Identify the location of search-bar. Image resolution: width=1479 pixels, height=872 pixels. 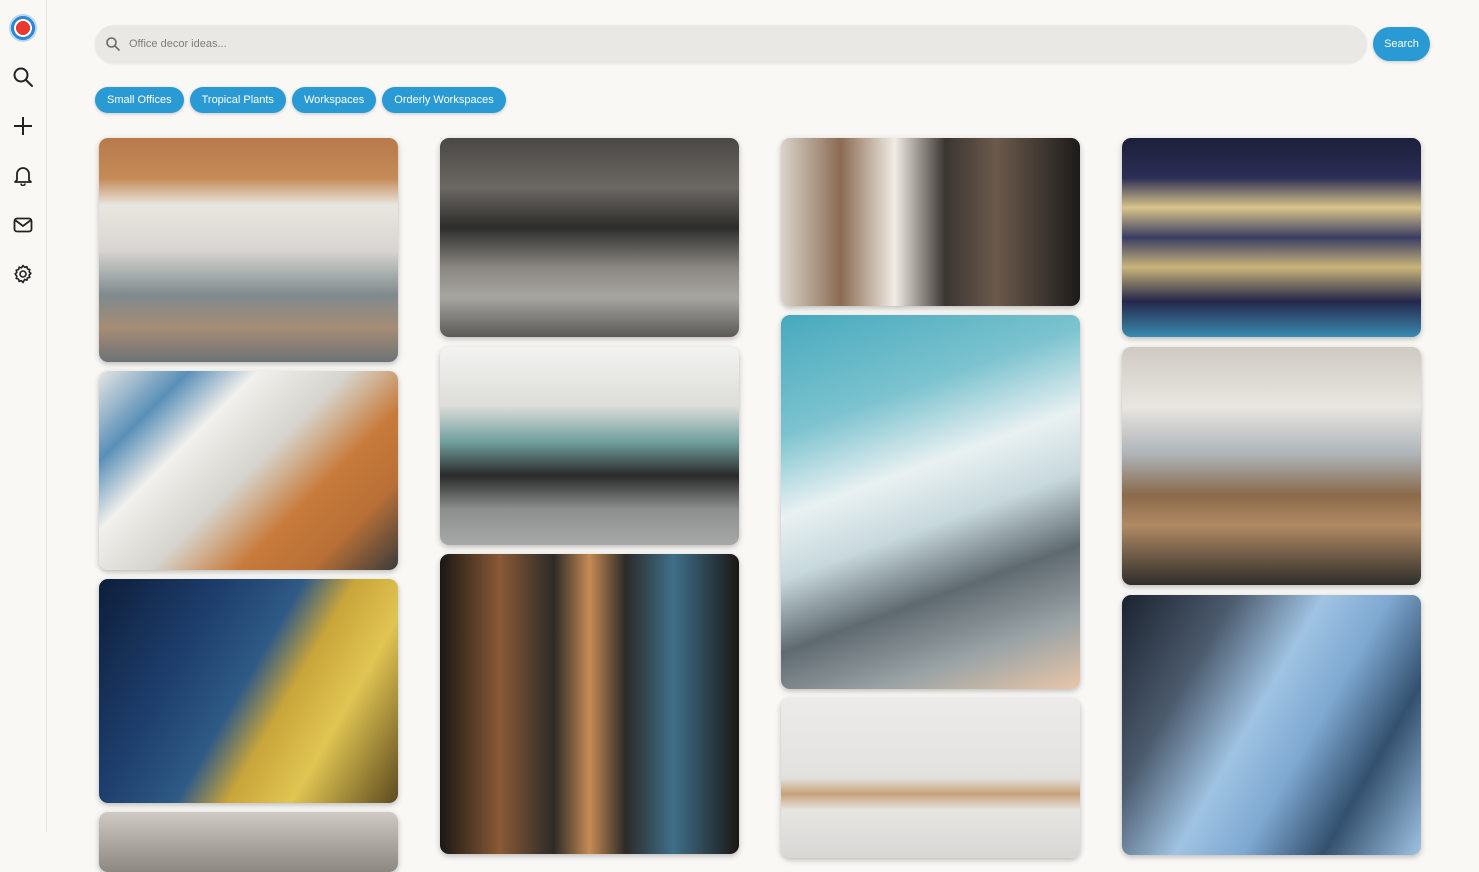
(731, 44).